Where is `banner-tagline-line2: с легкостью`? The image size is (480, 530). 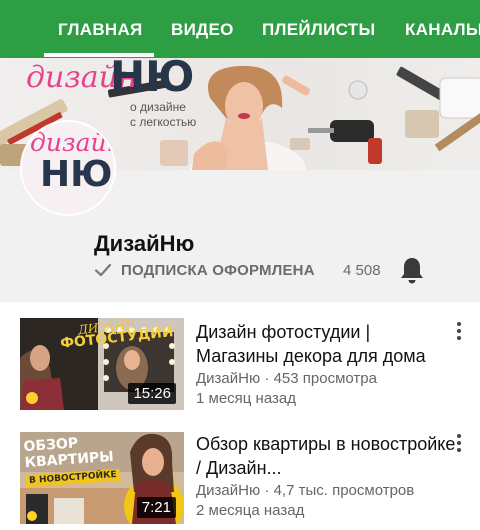 banner-tagline-line2: с легкостью is located at coordinates (163, 122).